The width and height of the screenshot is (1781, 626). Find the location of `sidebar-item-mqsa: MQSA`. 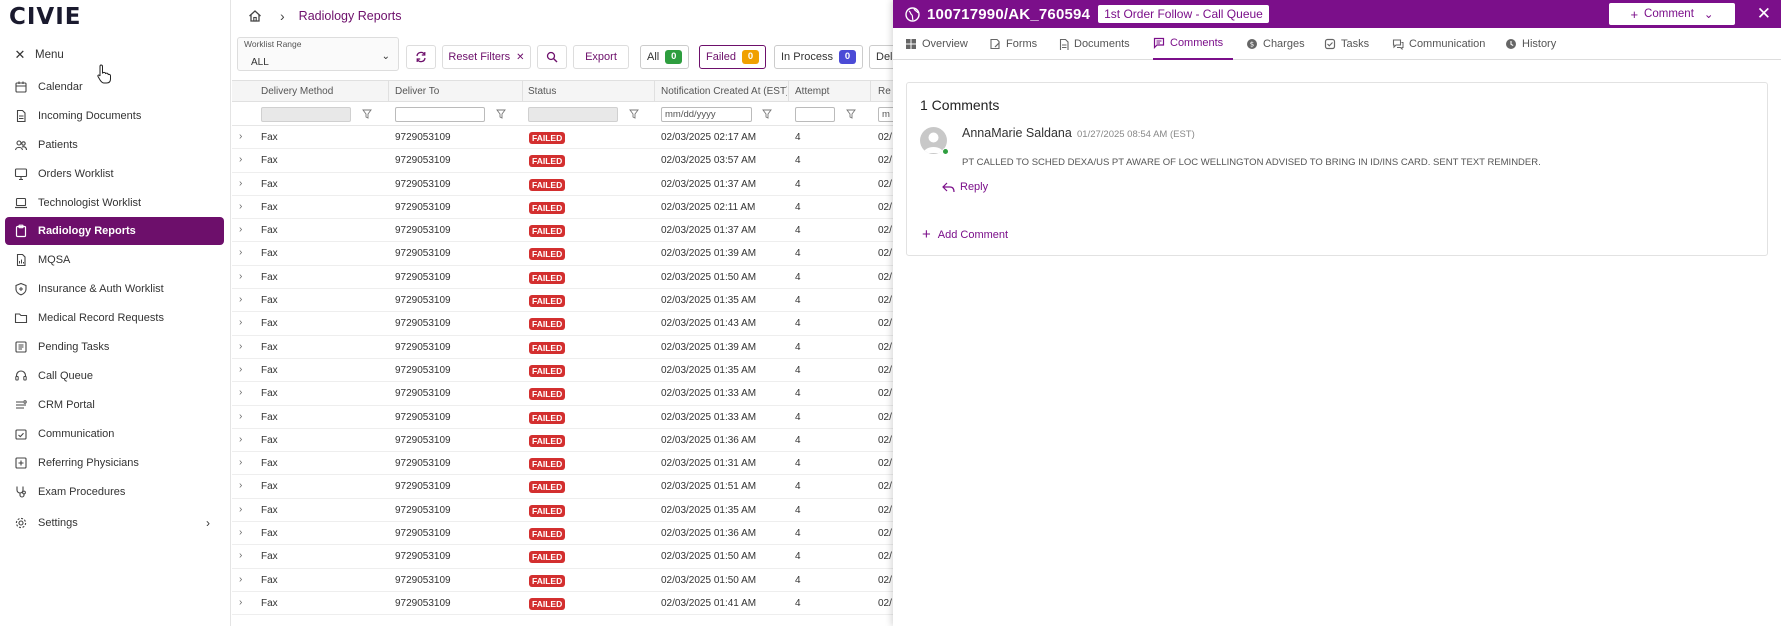

sidebar-item-mqsa: MQSA is located at coordinates (114, 259).